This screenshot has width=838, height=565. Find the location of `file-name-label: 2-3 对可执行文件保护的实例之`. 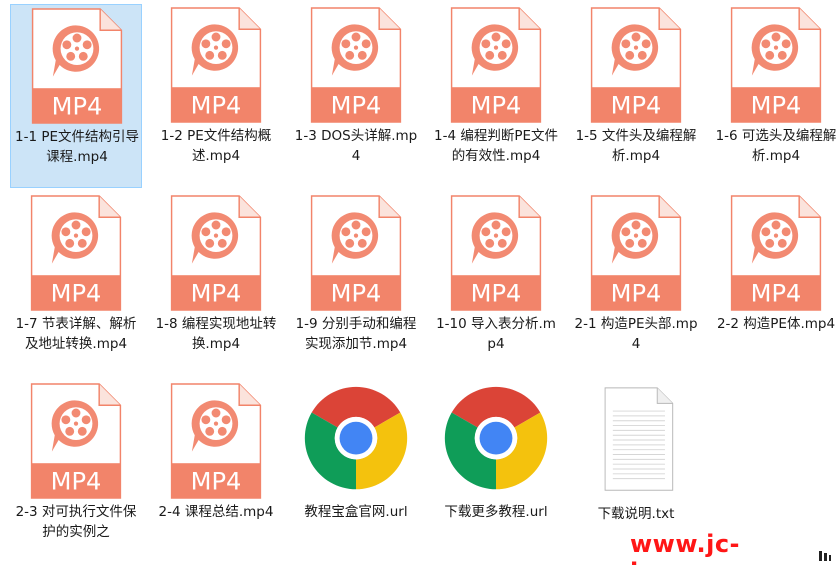

file-name-label: 2-3 对可执行文件保护的实例之 is located at coordinates (76, 522).